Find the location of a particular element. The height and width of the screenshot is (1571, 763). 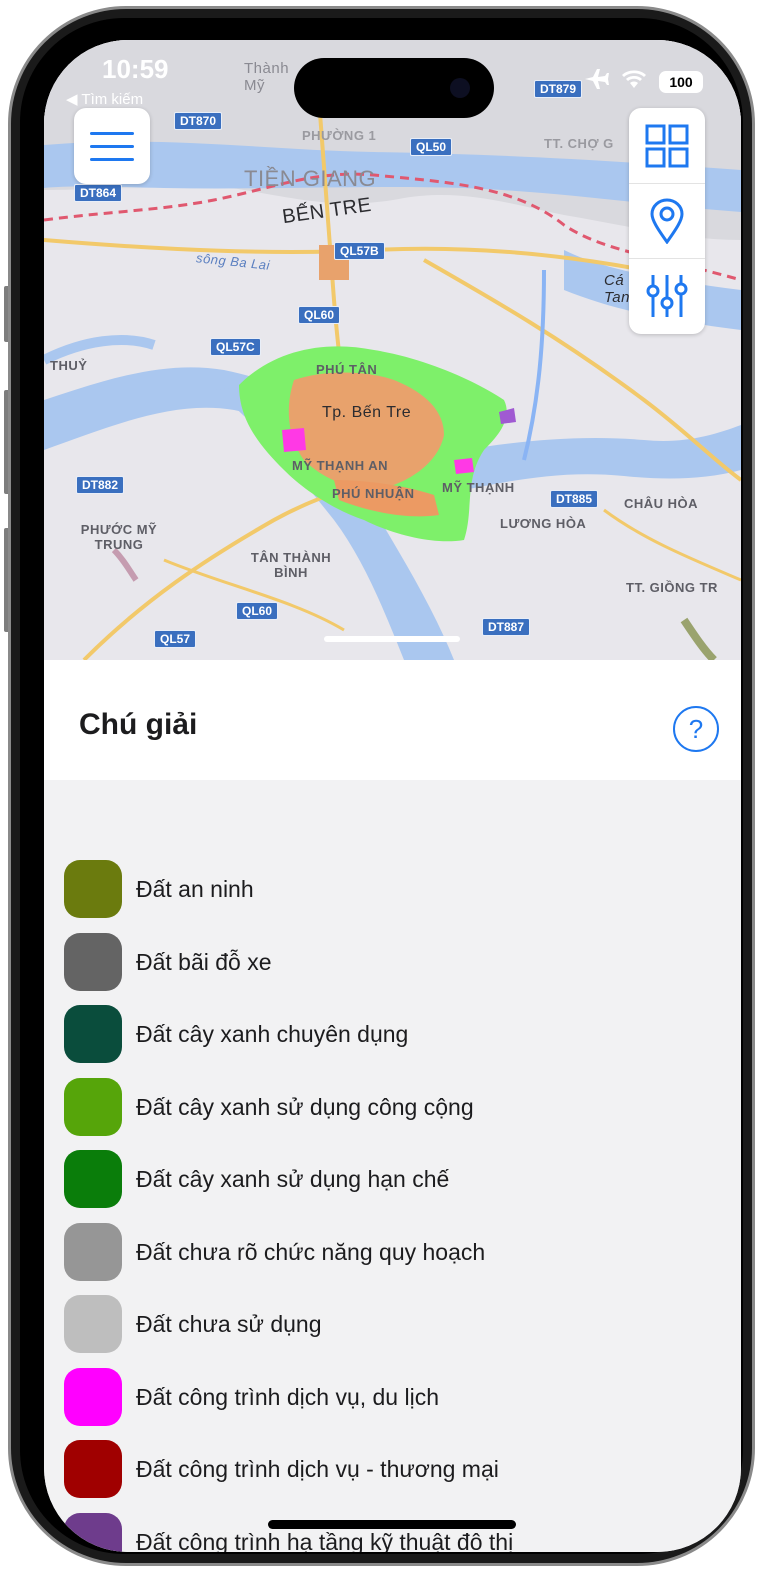

road-tag: QL57 is located at coordinates (175, 639).